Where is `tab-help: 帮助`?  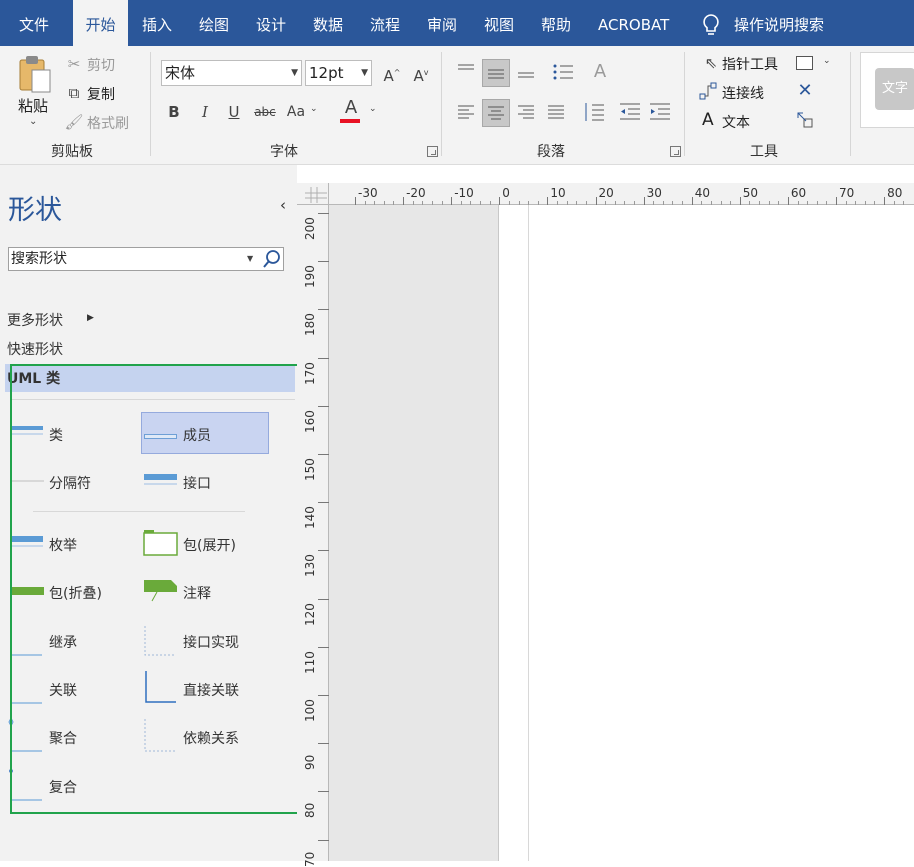
tab-help: 帮助 is located at coordinates (556, 23).